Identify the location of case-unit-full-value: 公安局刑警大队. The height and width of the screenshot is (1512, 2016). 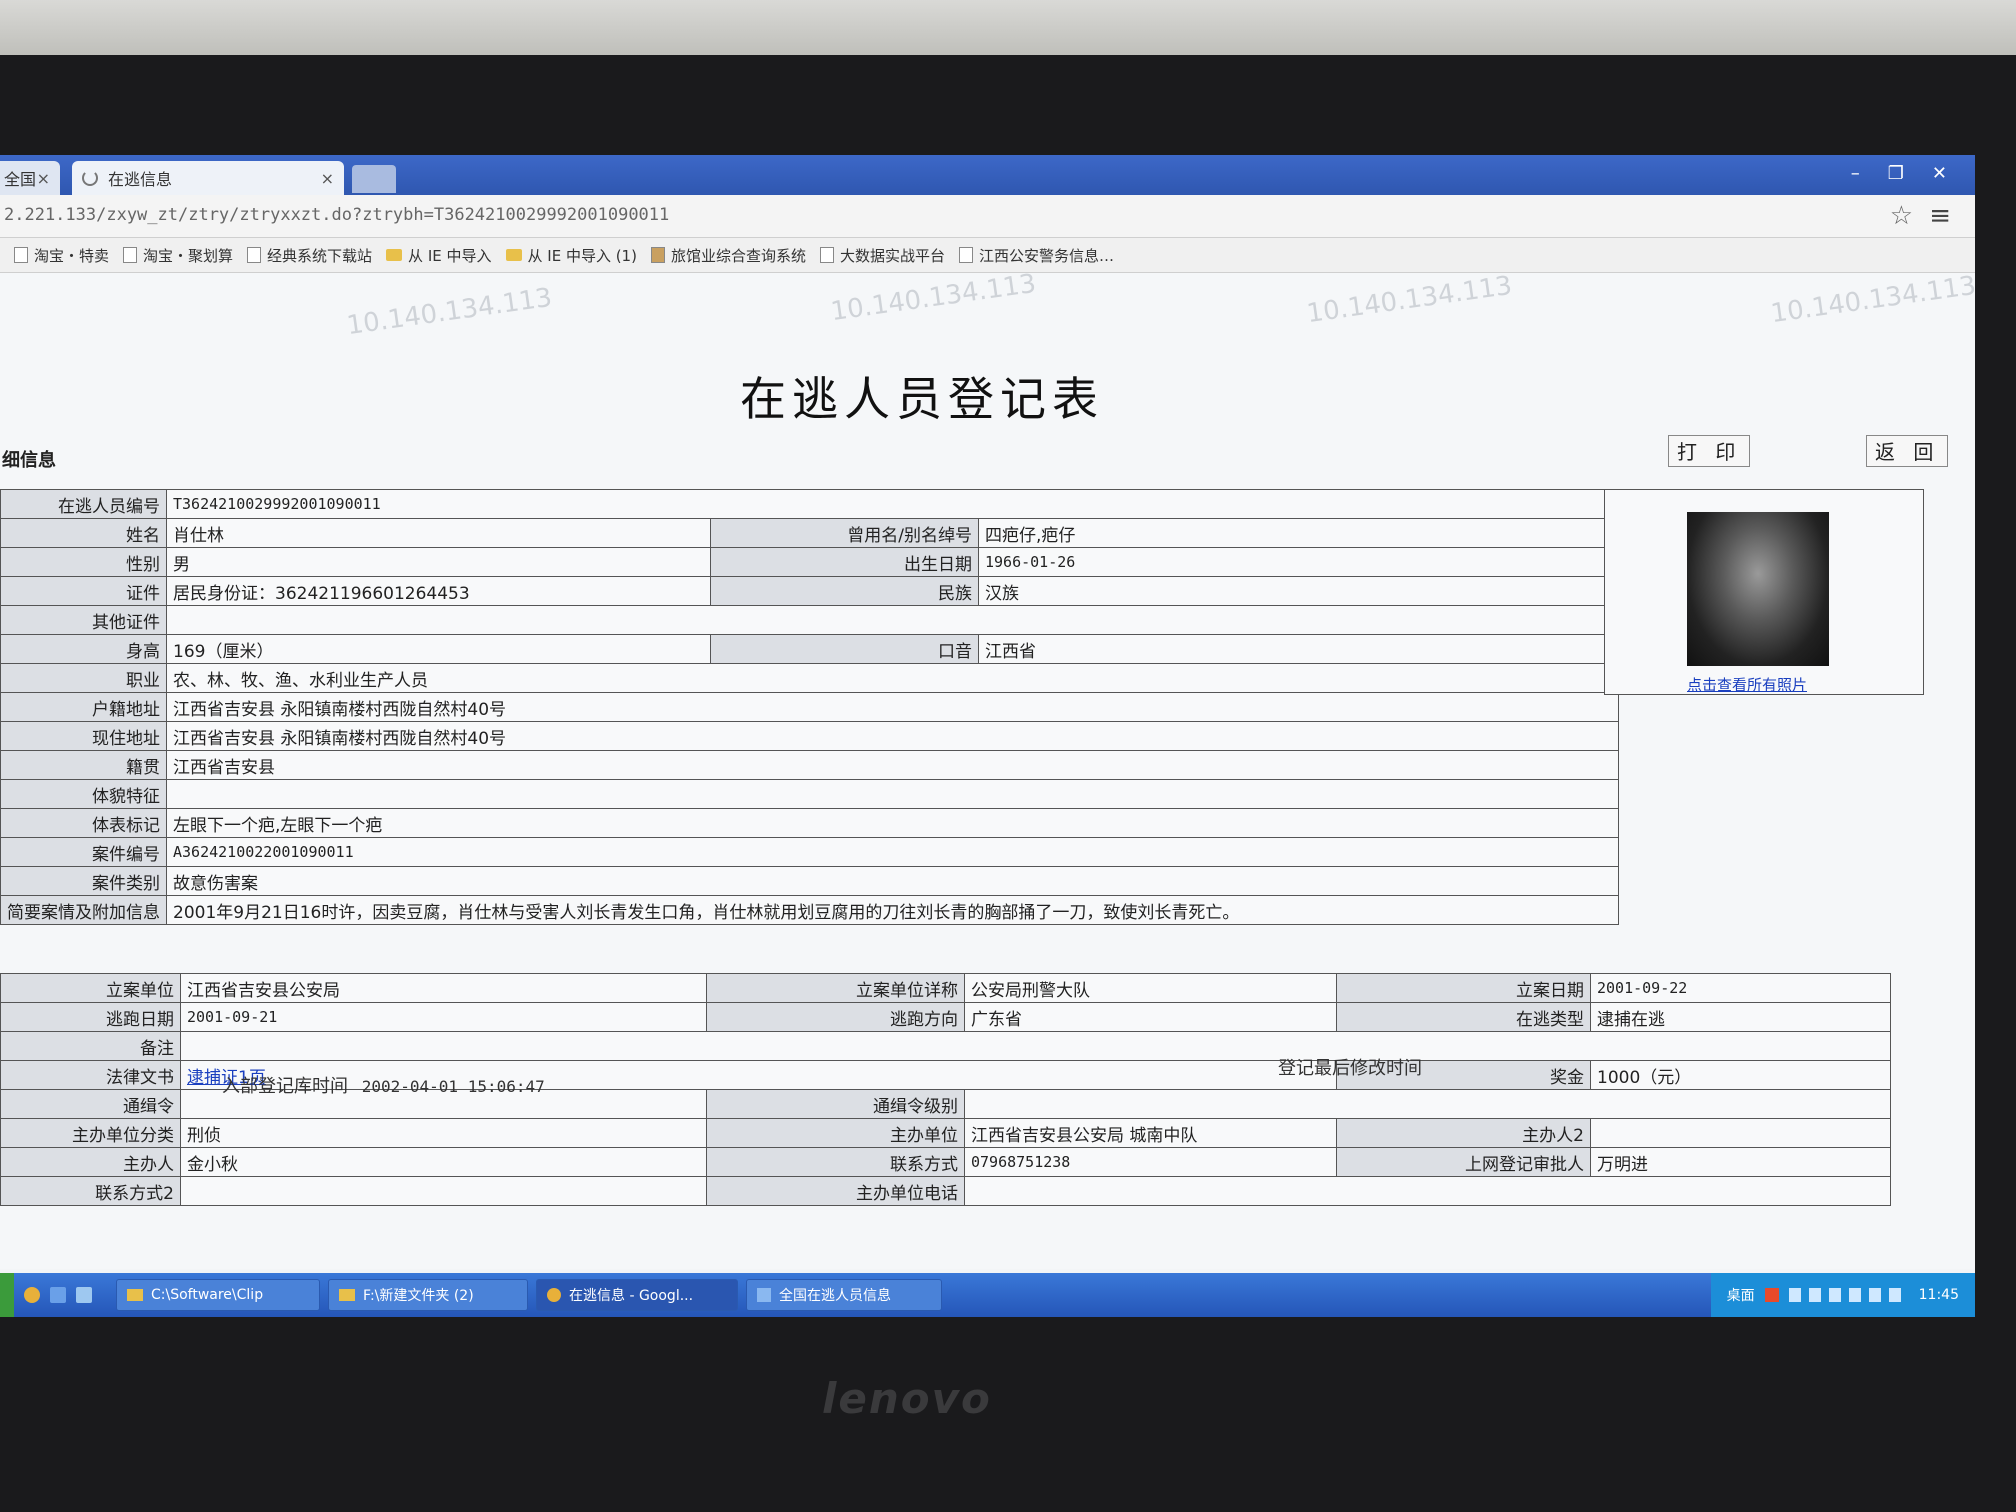
(1150, 988).